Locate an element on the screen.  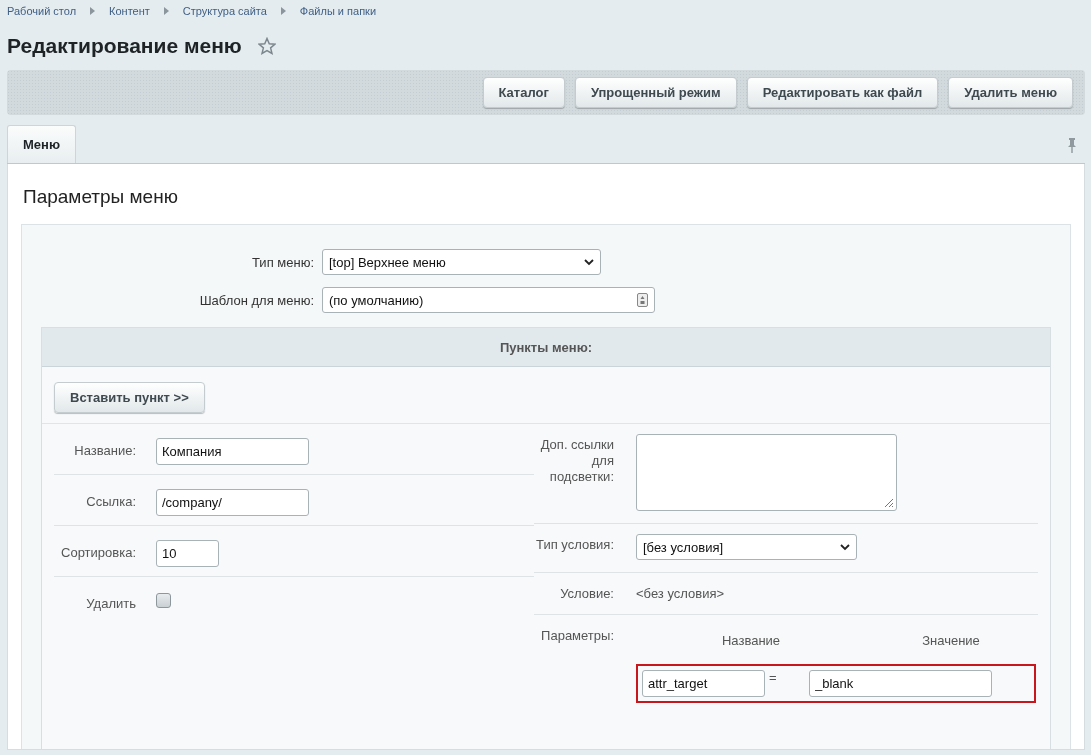
highlight-links-textarea is located at coordinates (766, 472).